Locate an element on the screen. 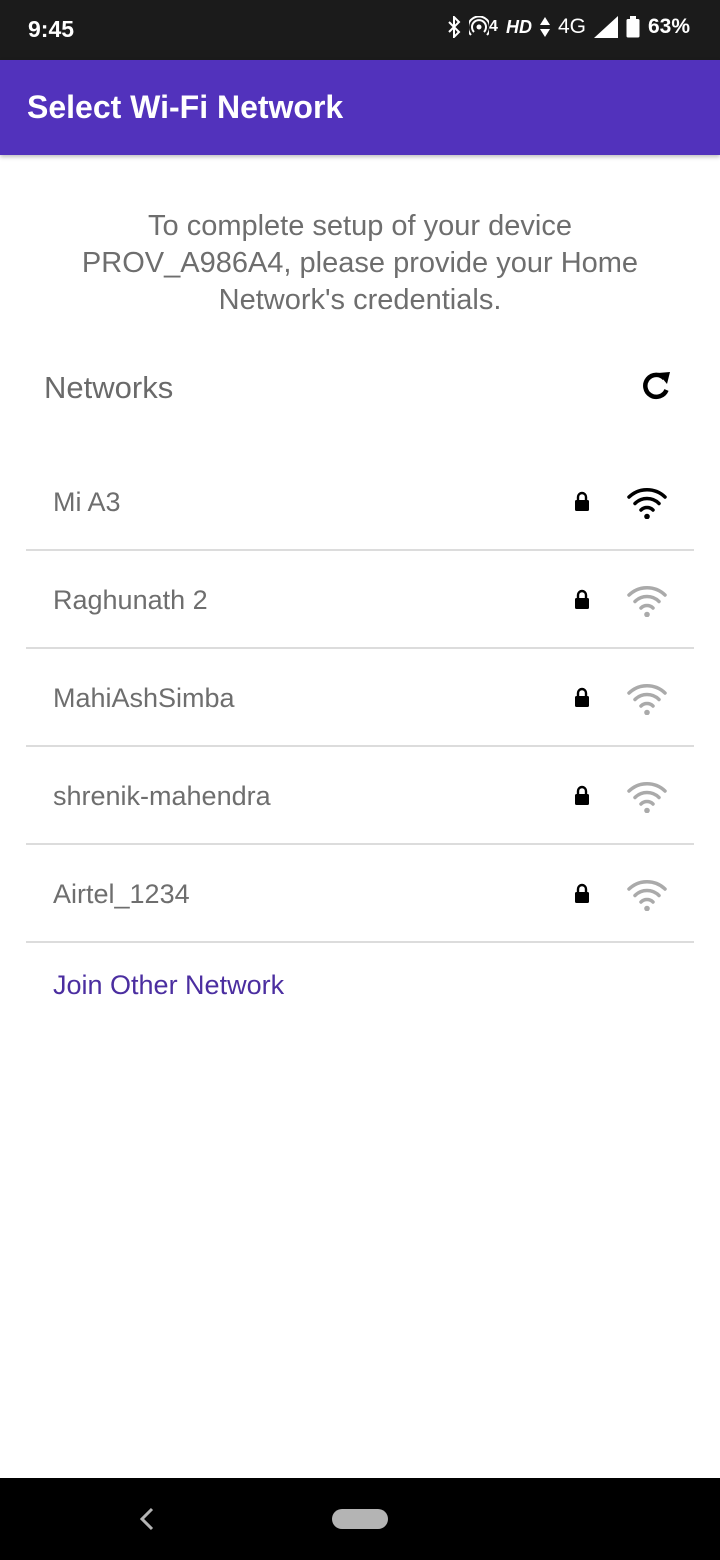 The height and width of the screenshot is (1560, 720). join-other-network-link: Join Other Network is located at coordinates (168, 985).